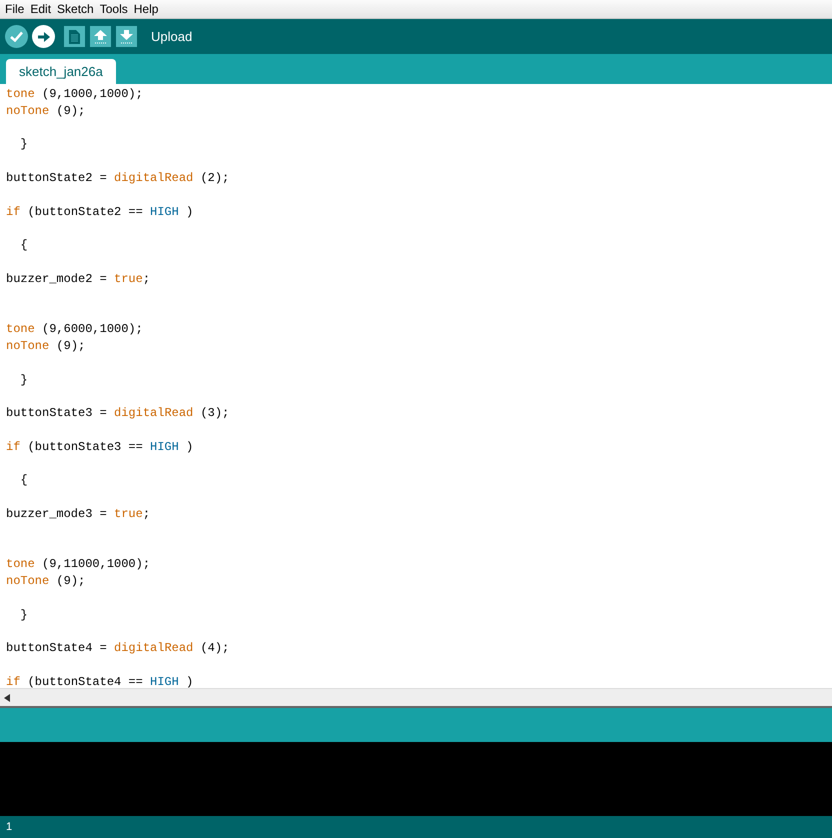  Describe the element at coordinates (171, 36) in the screenshot. I see `toolbar-hint: Upload` at that location.